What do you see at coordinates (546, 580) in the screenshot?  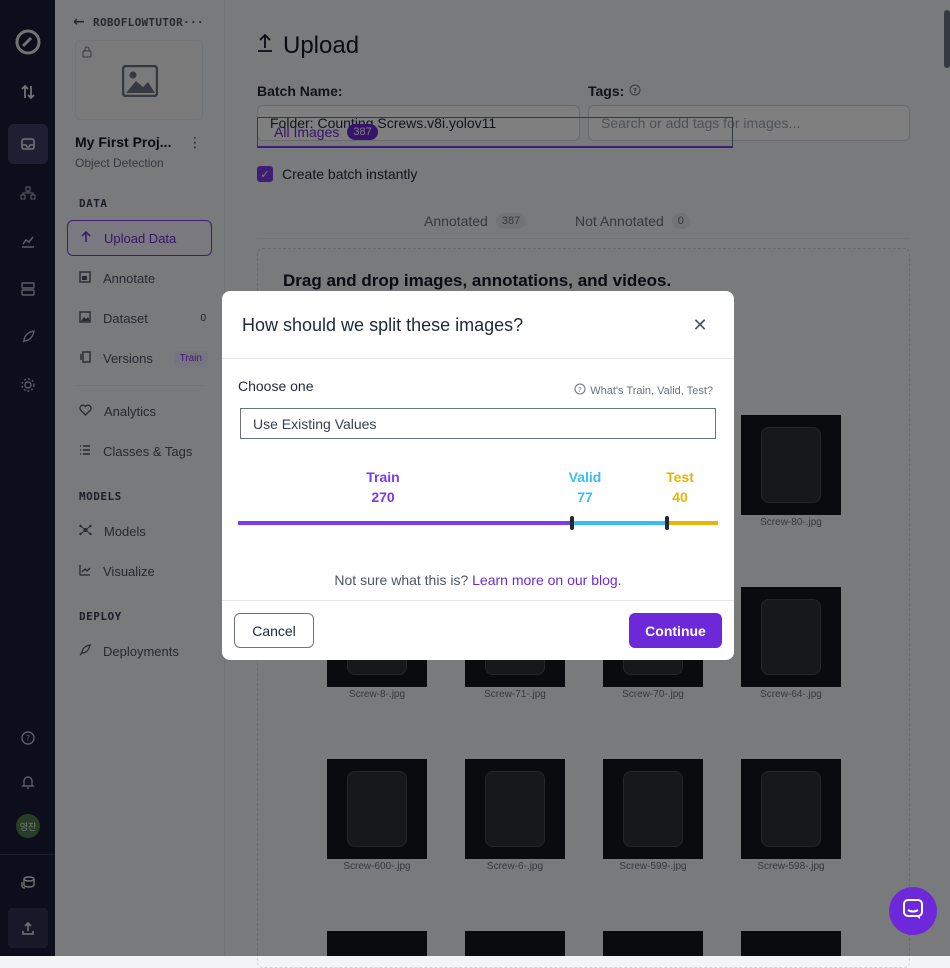 I see `learn-more-link: Learn more on our blog.` at bounding box center [546, 580].